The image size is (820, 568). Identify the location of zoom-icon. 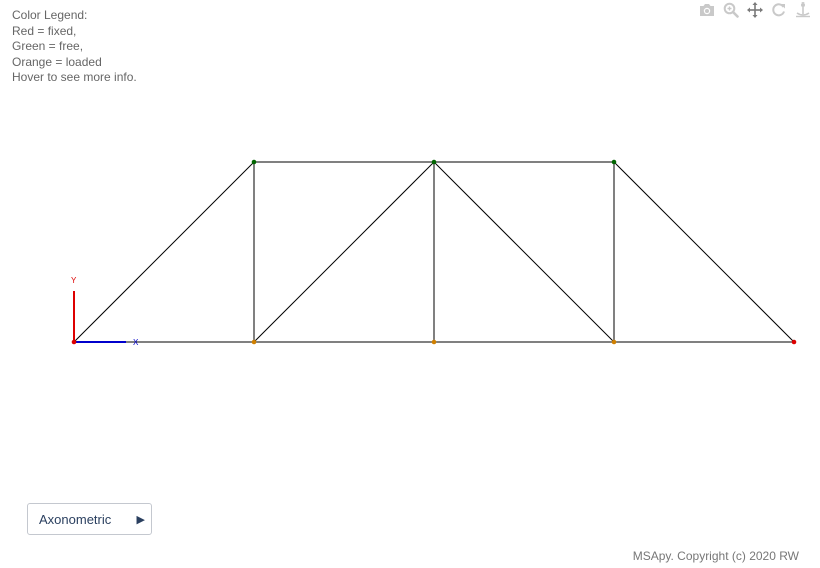
(731, 10).